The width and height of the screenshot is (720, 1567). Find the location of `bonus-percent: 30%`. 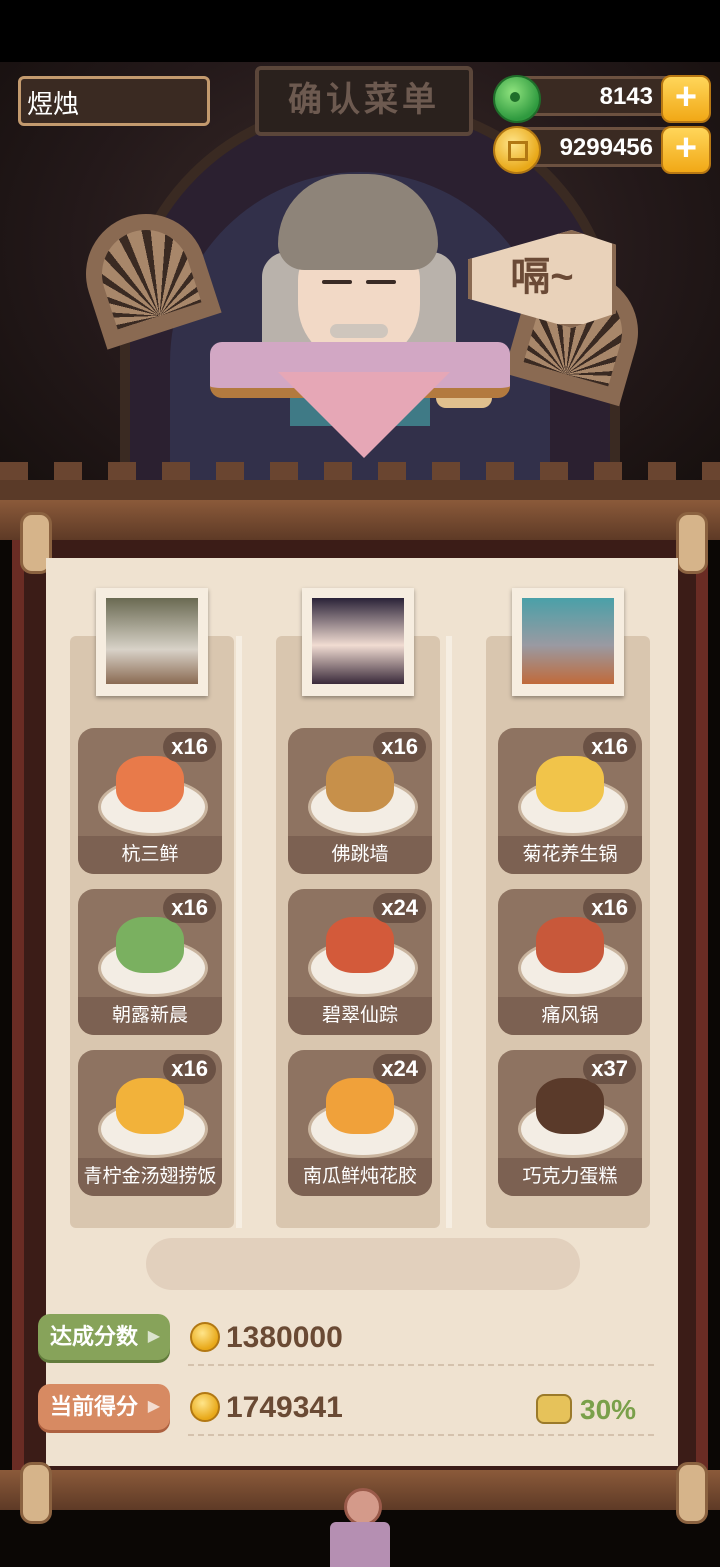

bonus-percent: 30% is located at coordinates (608, 1409).